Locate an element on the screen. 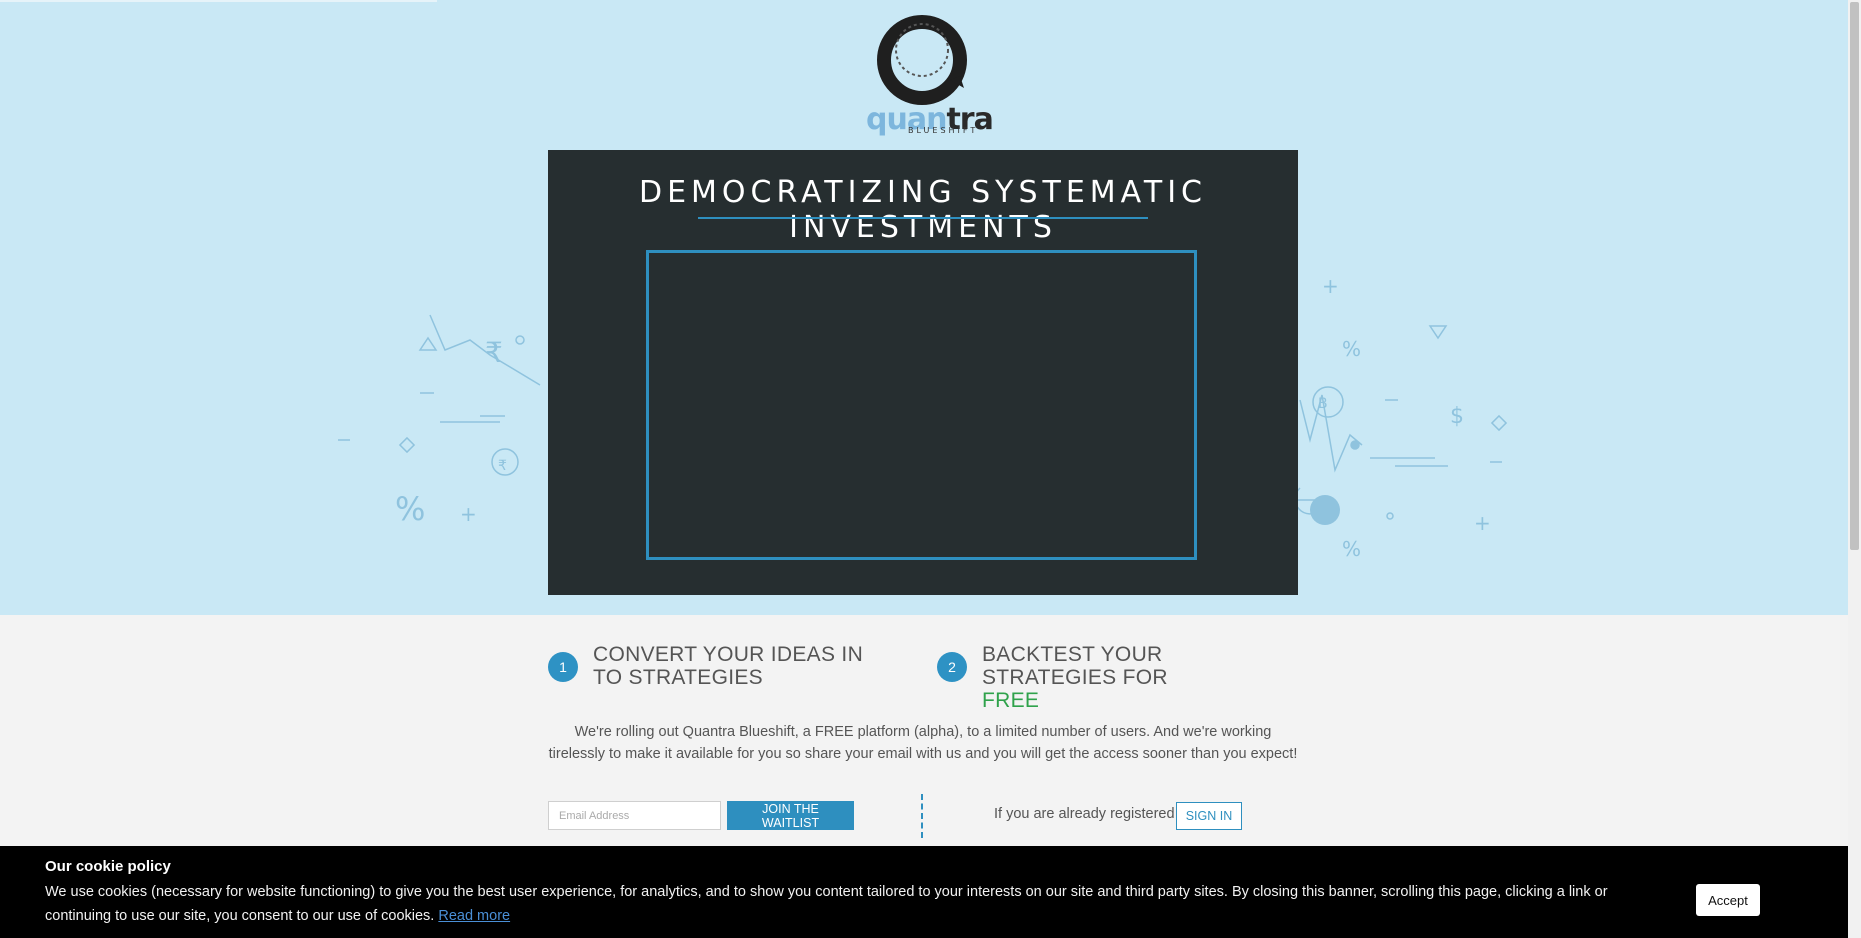 The image size is (1861, 938). scrollbar-thumb is located at coordinates (1854, 276).